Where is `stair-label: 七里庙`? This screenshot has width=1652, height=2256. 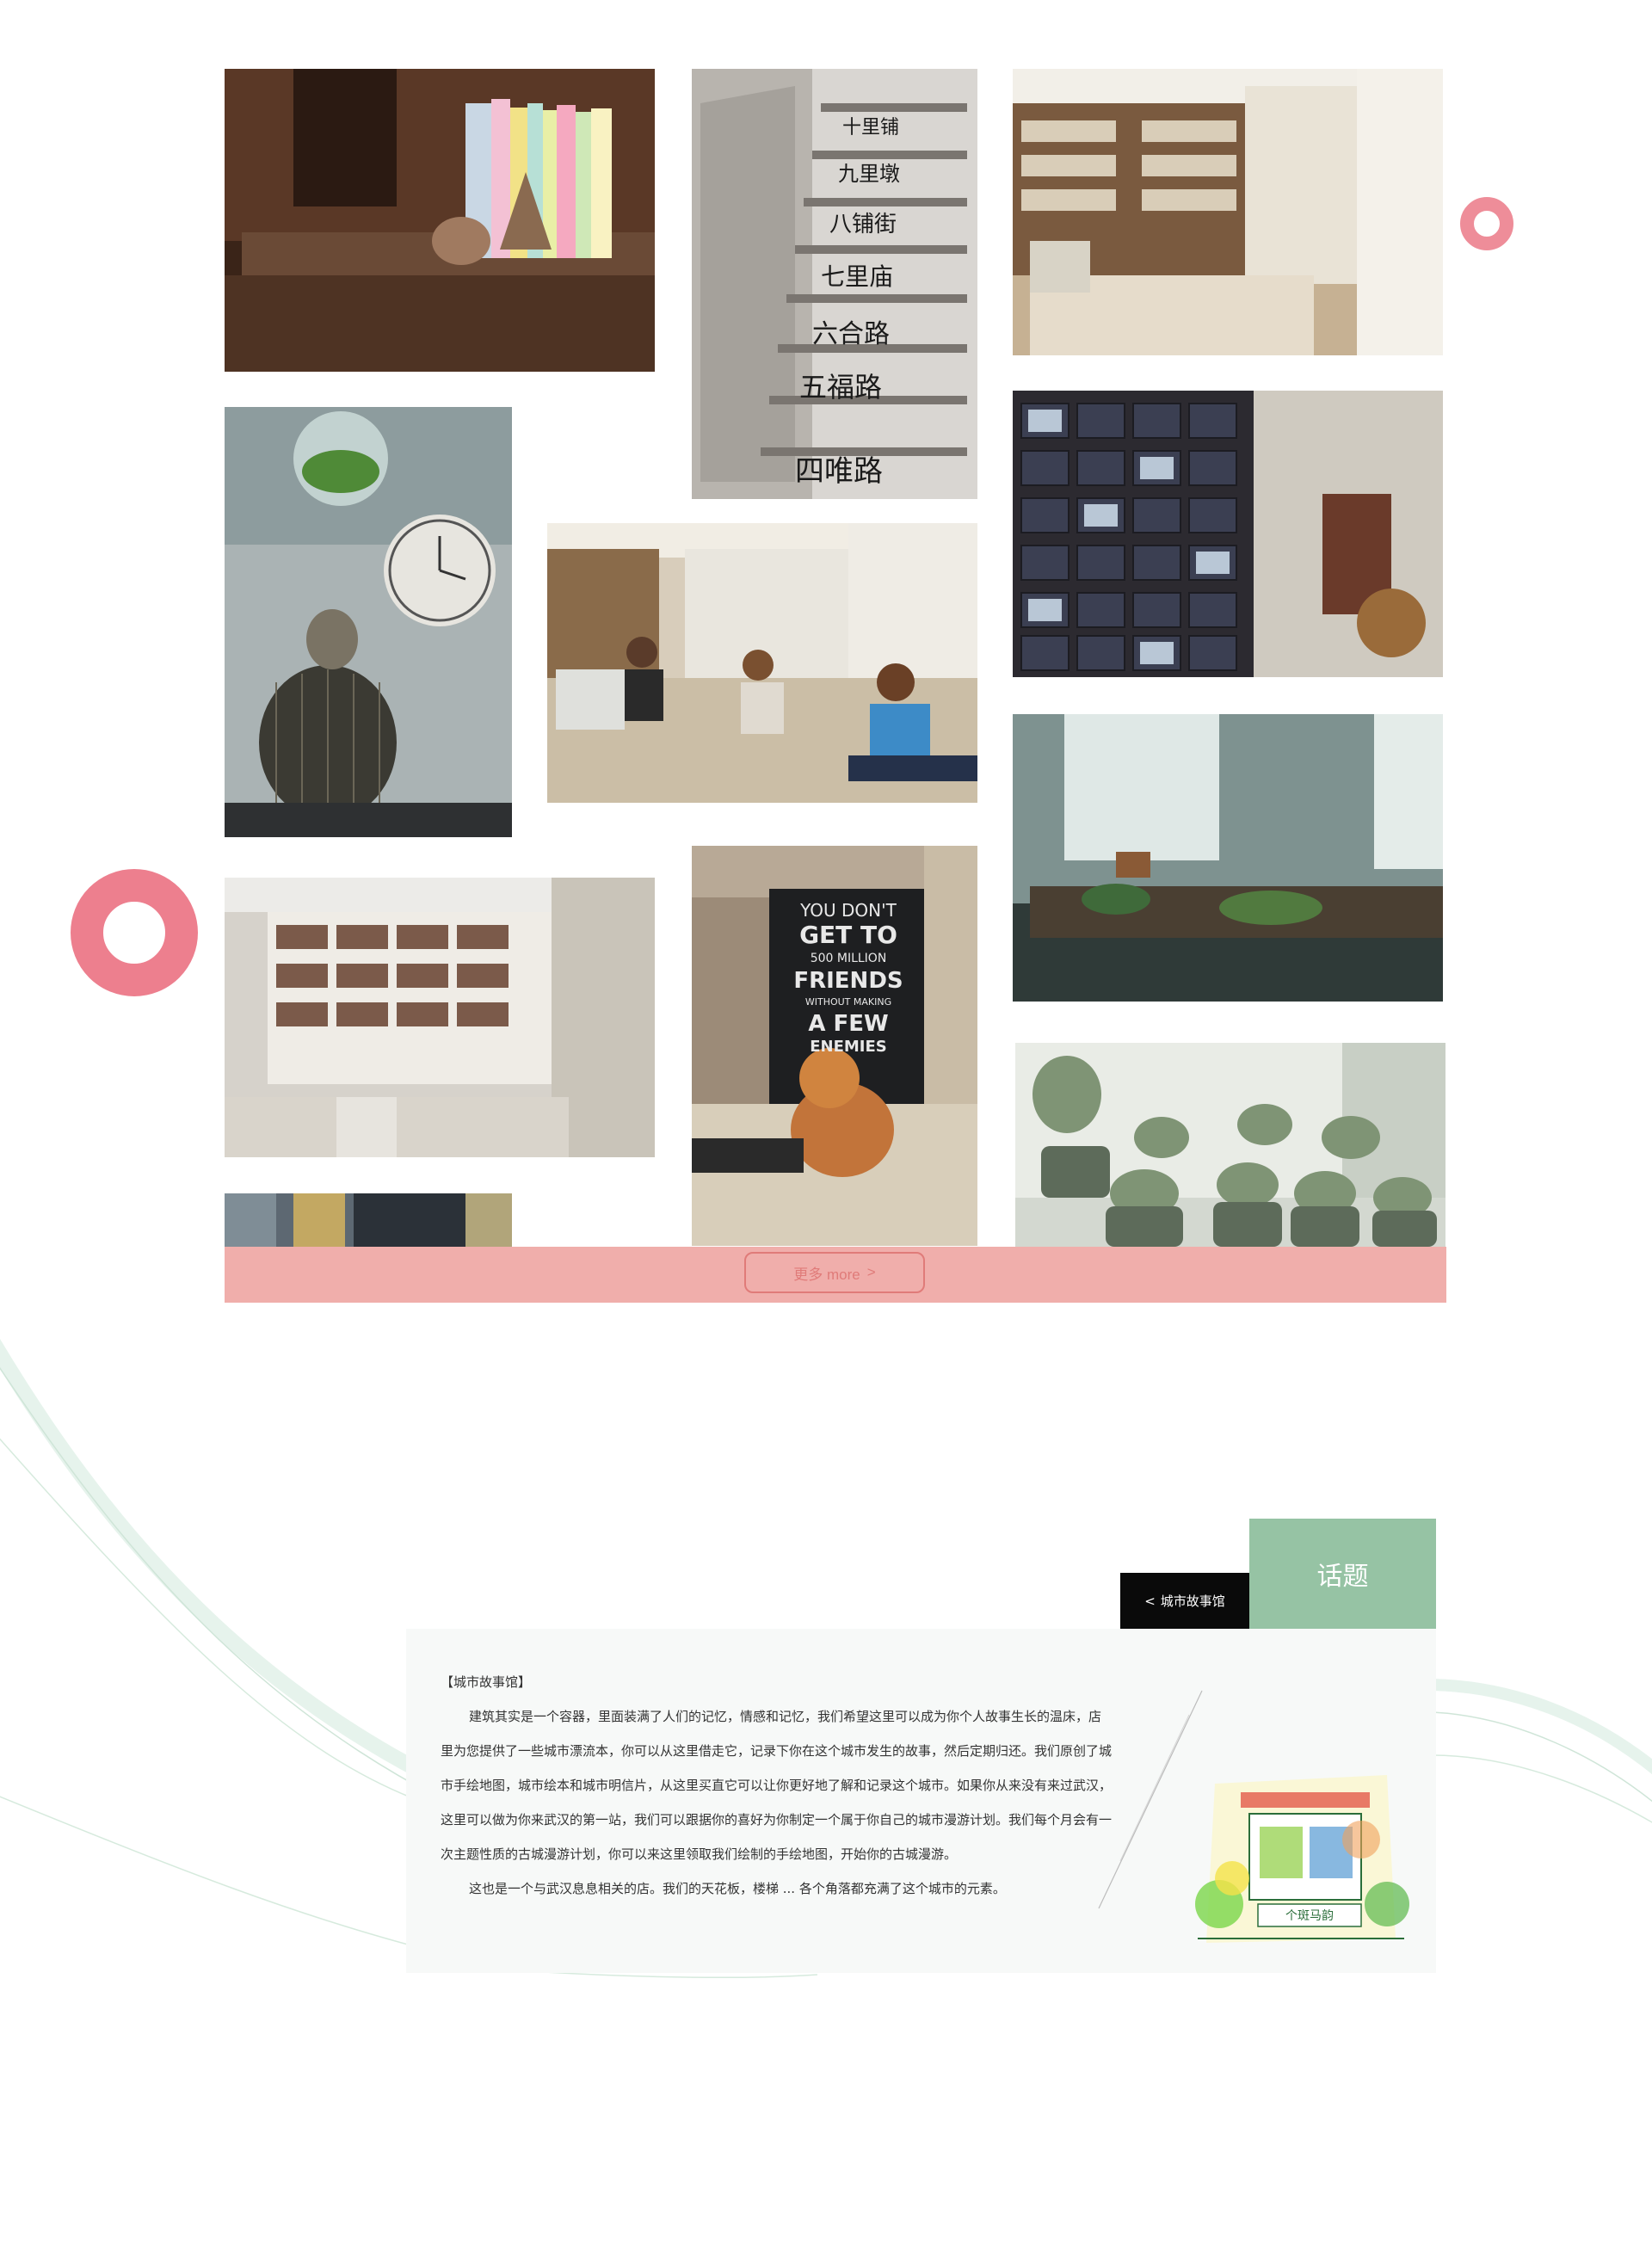
stair-label: 七里庙 is located at coordinates (857, 276).